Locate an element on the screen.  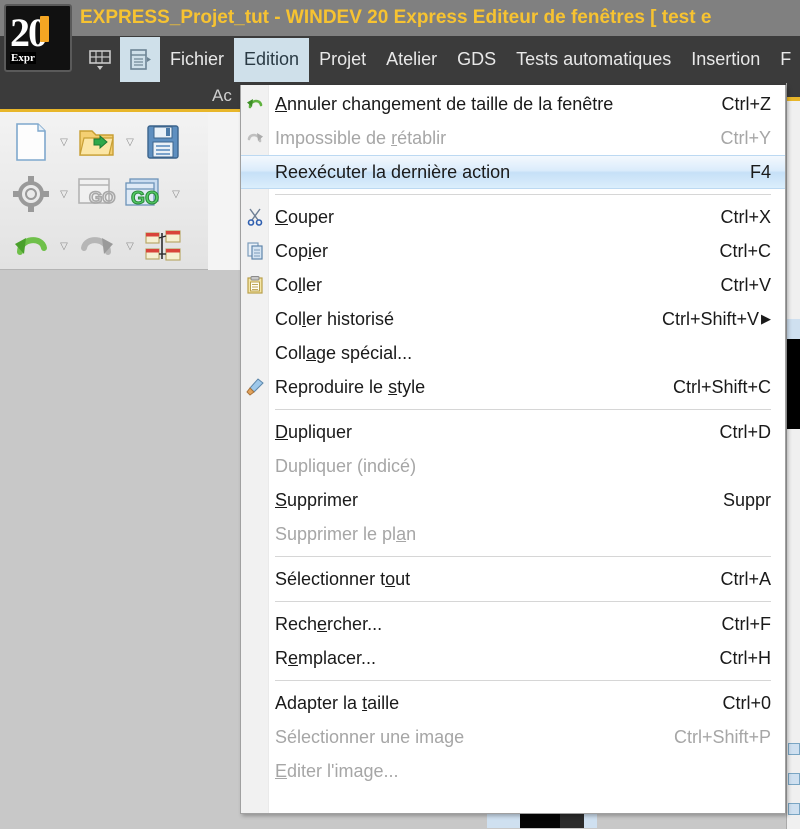
tool-redo: ▽ is located at coordinates (107, 246).